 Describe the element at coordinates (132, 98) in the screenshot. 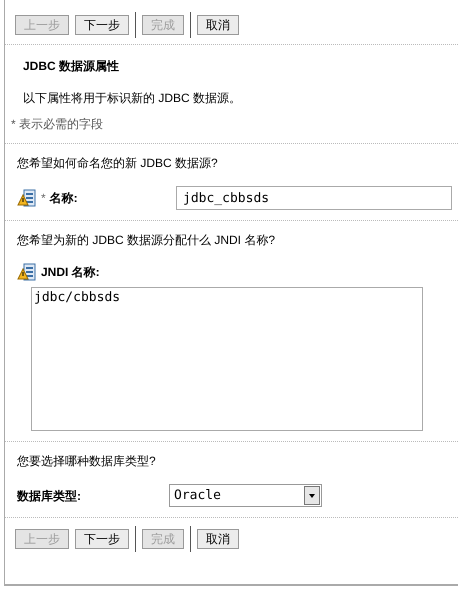

I see `description: 以下属性将用于标识新的 JDBC 数据源。` at that location.